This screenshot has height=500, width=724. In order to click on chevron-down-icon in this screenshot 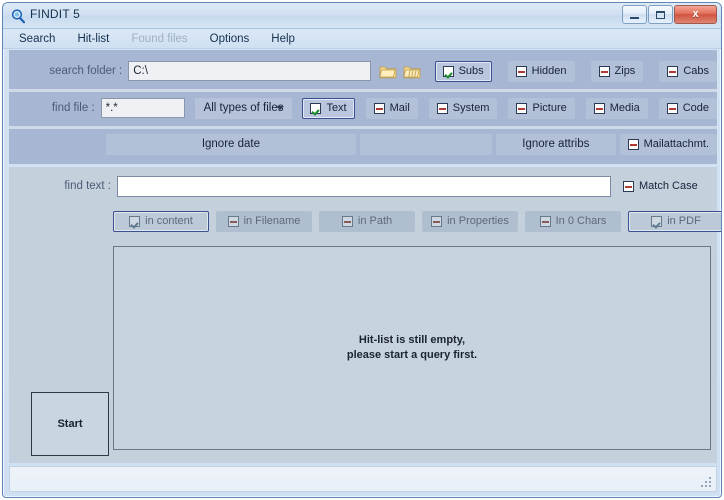, I will do `click(280, 108)`.